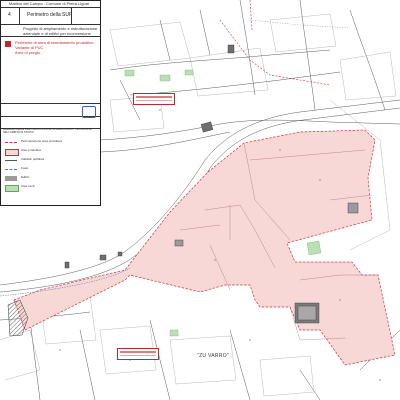 The width and height of the screenshot is (400, 400). Describe the element at coordinates (50, 110) in the screenshot. I see `title-row-stamp` at that location.